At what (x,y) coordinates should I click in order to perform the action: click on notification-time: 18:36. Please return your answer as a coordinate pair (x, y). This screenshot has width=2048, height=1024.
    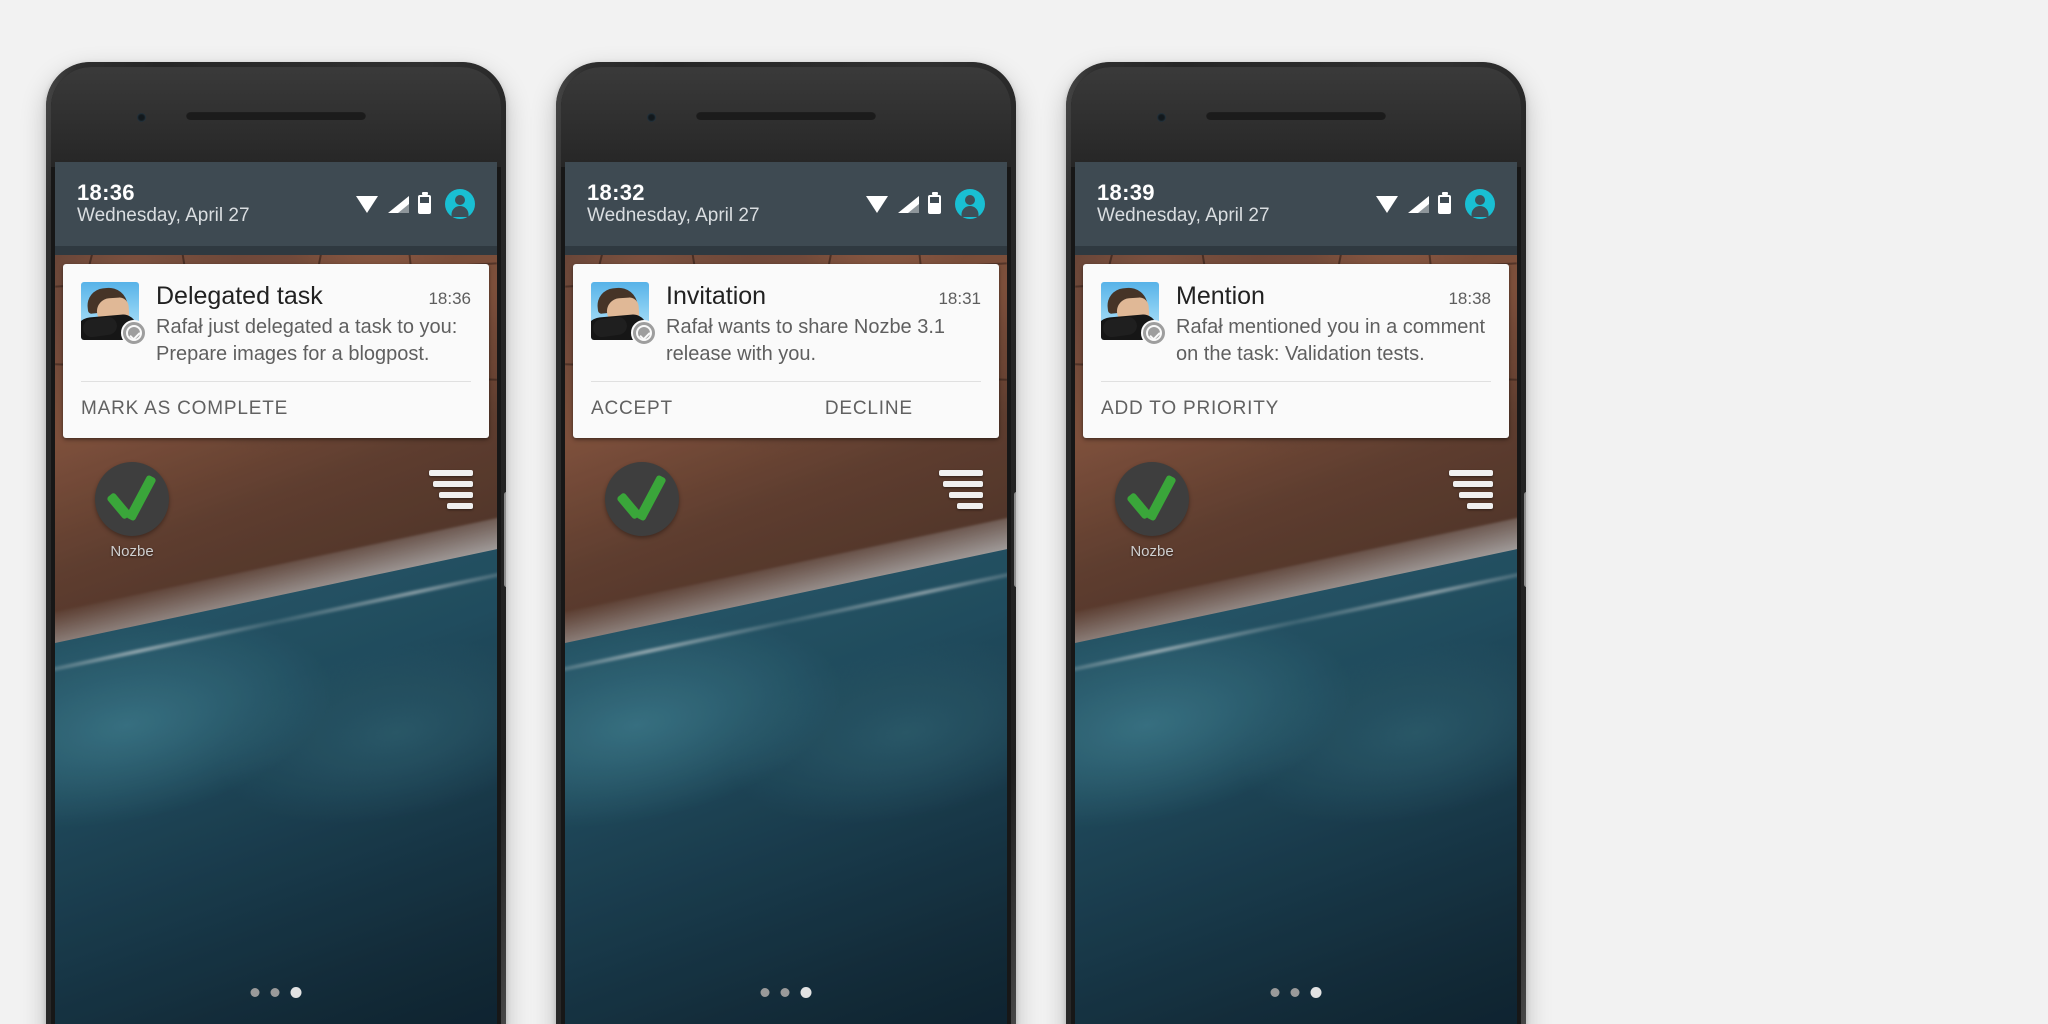
    Looking at the image, I should click on (449, 298).